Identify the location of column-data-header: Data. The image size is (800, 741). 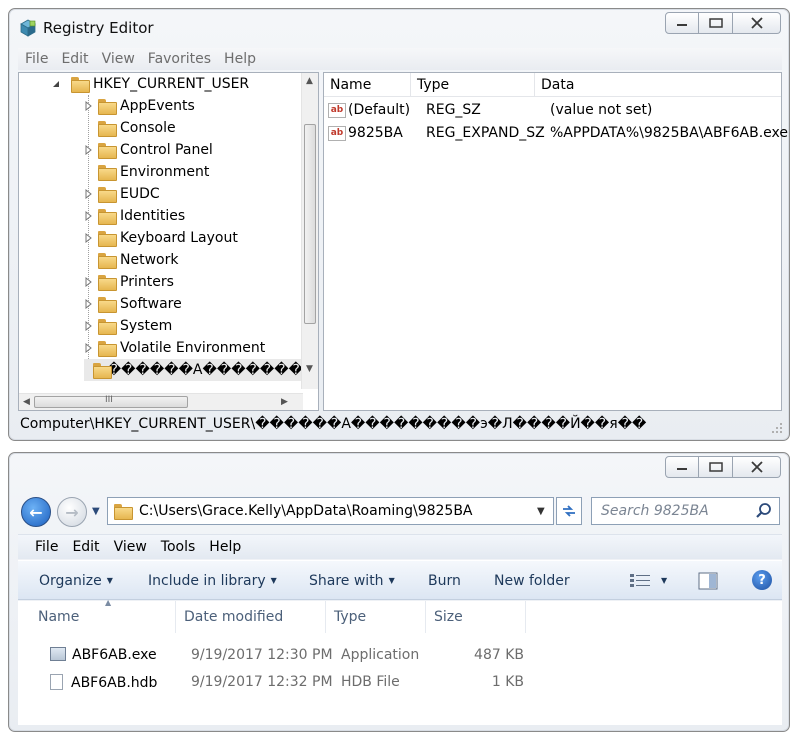
(658, 85).